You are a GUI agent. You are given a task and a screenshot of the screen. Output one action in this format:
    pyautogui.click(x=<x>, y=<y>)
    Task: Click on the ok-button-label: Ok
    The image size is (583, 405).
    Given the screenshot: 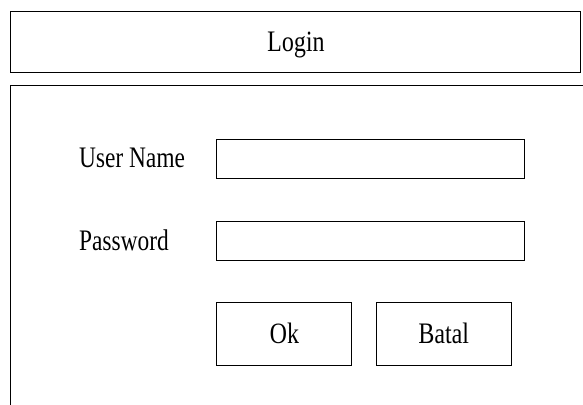 What is the action you would take?
    pyautogui.click(x=284, y=333)
    